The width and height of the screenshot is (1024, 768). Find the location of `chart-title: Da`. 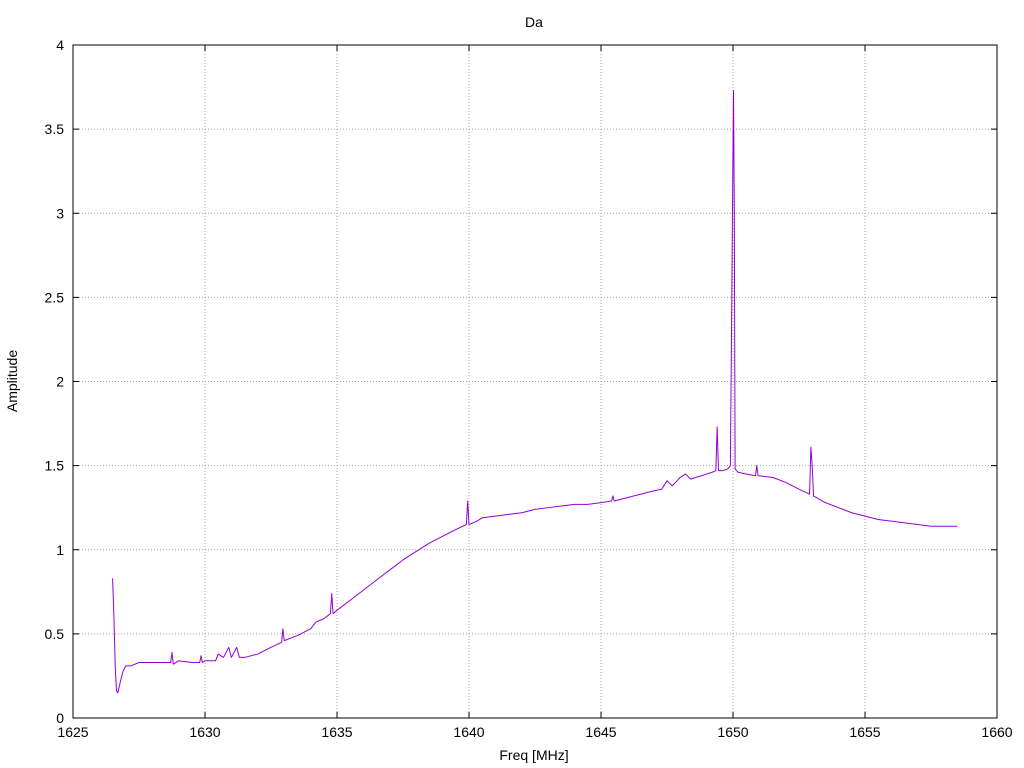

chart-title: Da is located at coordinates (534, 22).